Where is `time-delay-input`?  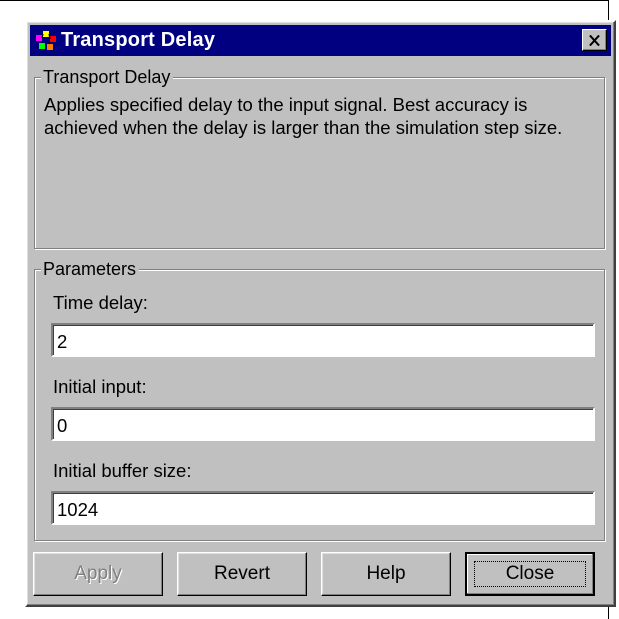 time-delay-input is located at coordinates (323, 340).